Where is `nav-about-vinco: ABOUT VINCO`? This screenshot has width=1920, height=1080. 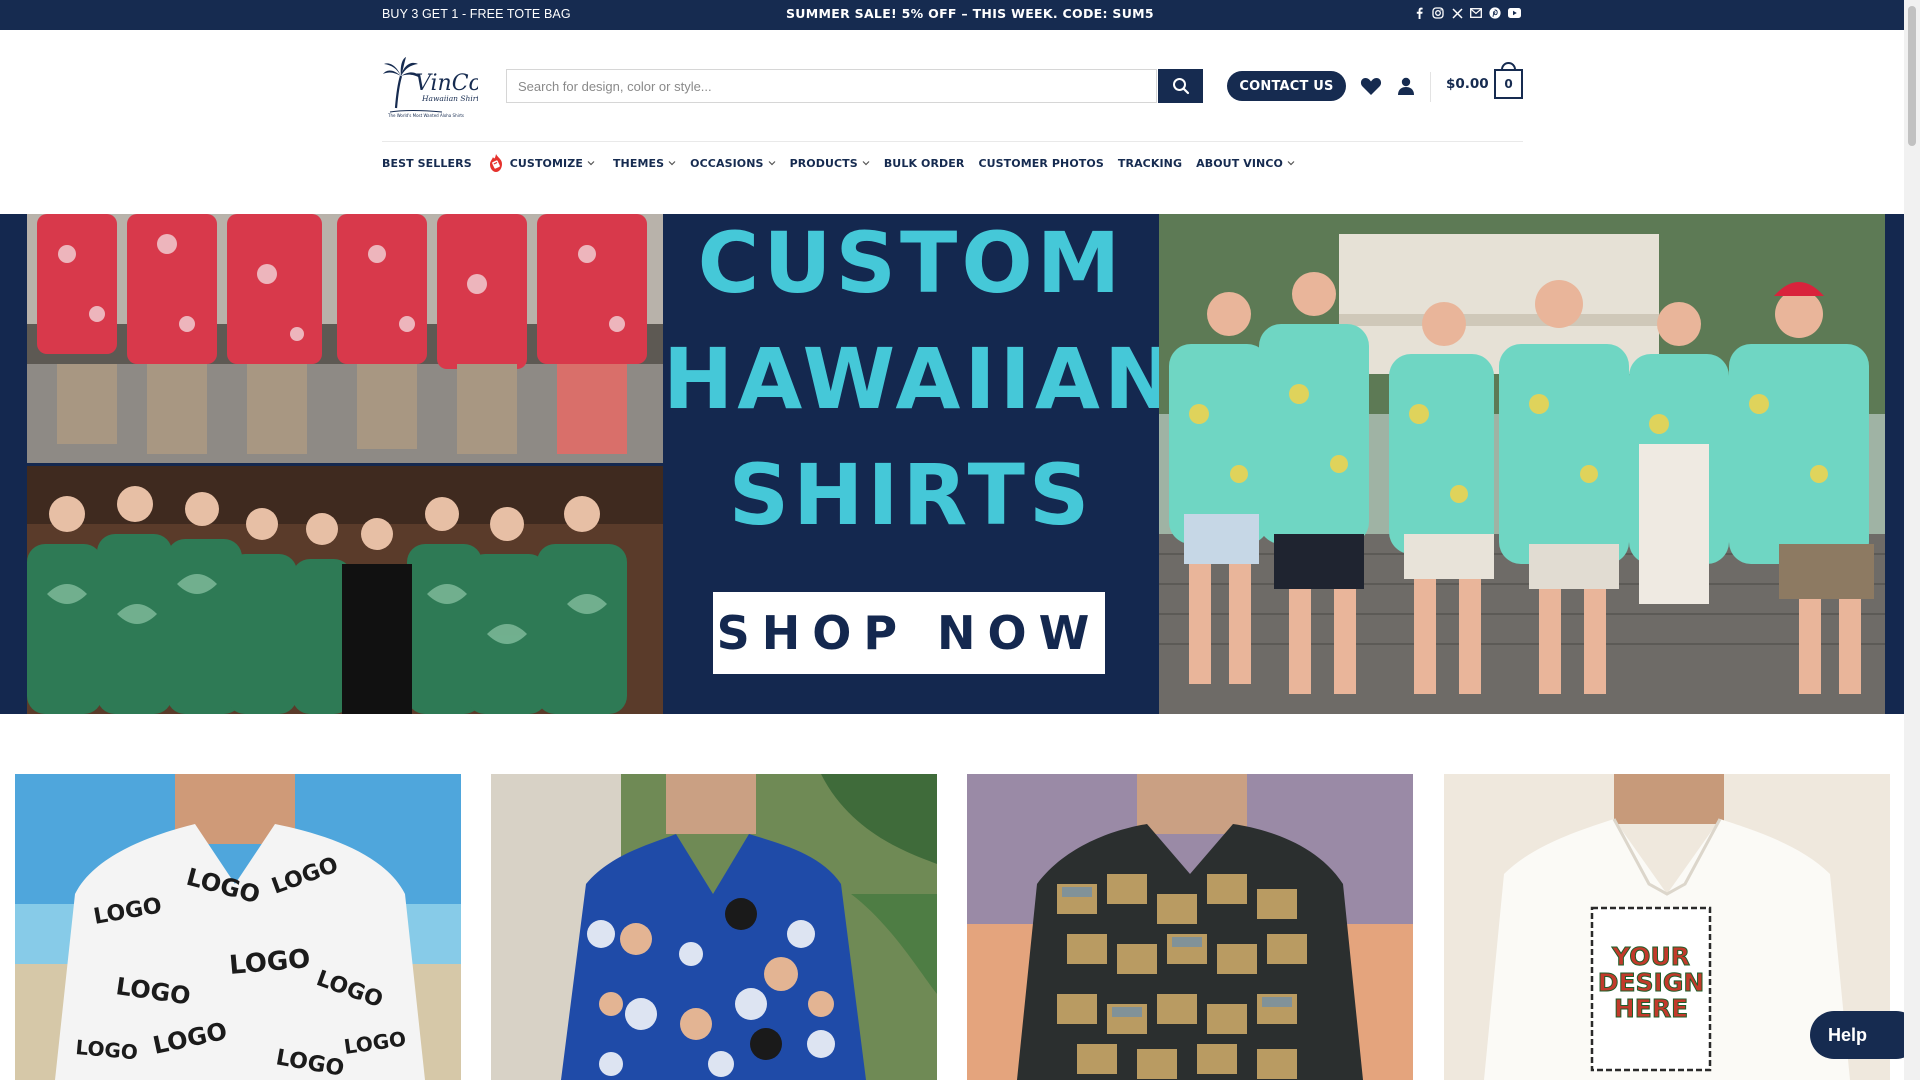
nav-about-vinco: ABOUT VINCO is located at coordinates (1245, 163).